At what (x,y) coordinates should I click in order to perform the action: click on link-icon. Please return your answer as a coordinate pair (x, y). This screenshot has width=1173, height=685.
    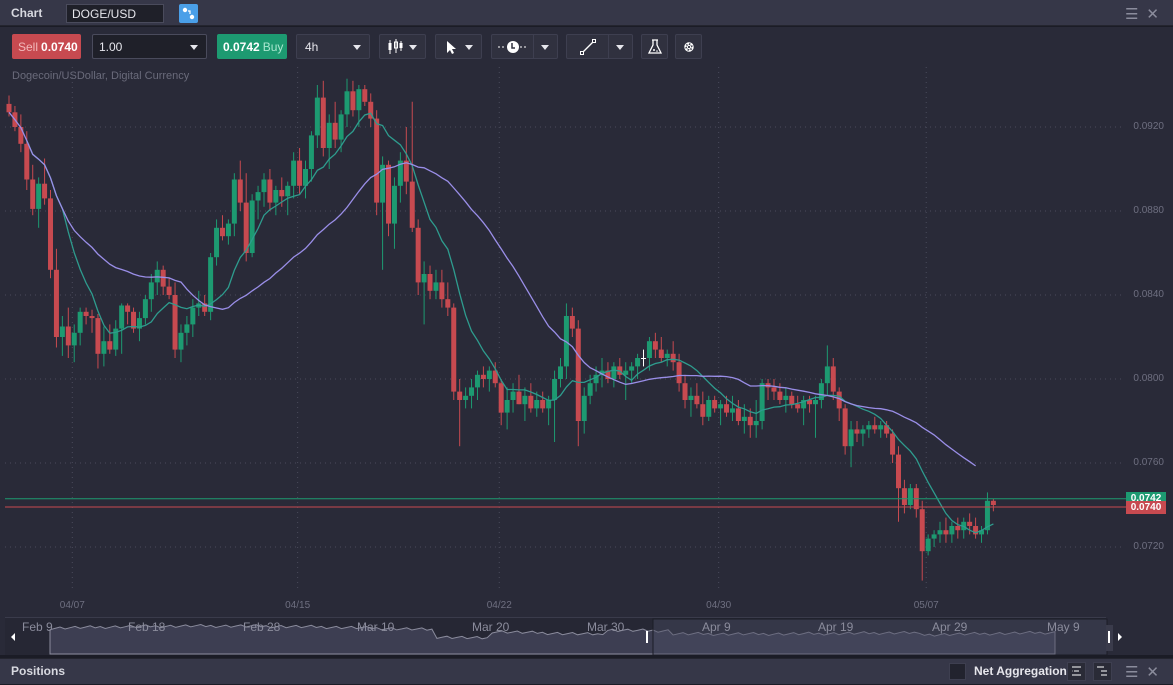
    Looking at the image, I should click on (188, 13).